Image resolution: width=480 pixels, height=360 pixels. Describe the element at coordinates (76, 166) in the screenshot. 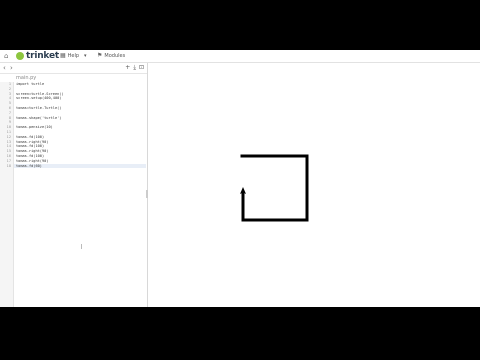

I see `code-line: 18 tomas.fd(60)` at that location.